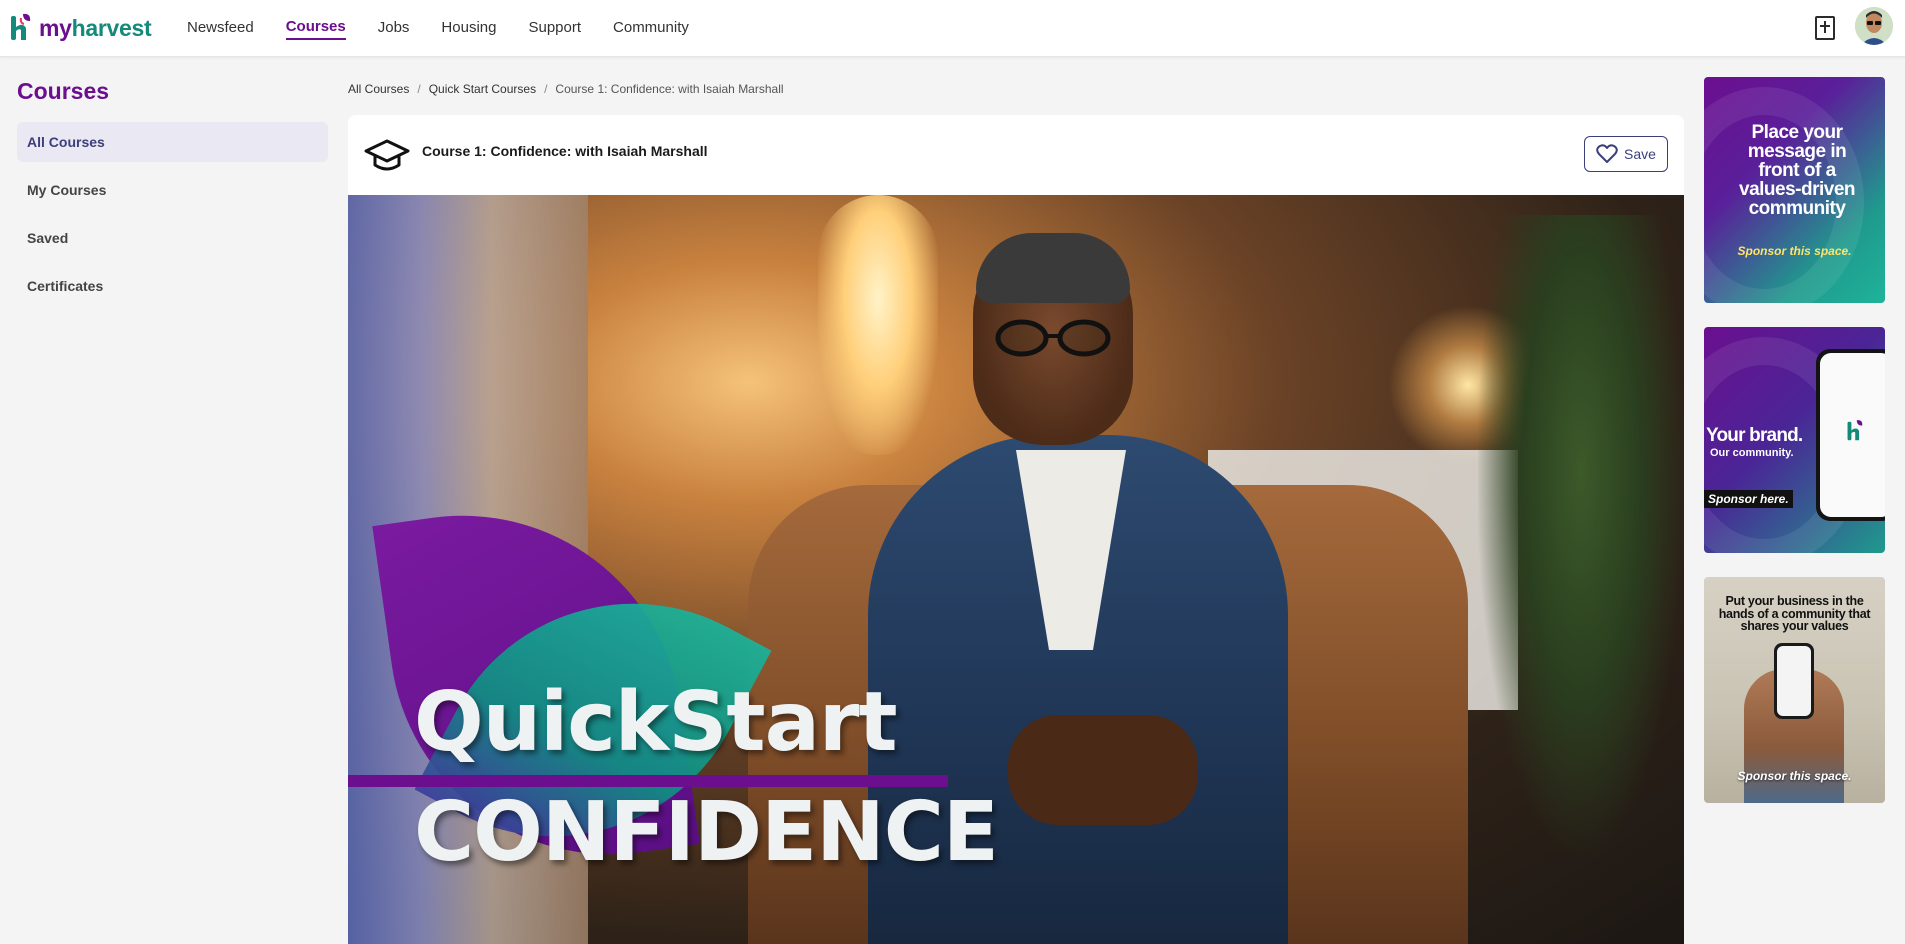 This screenshot has width=1905, height=944. Describe the element at coordinates (95, 27) in the screenshot. I see `logo-wordmark: myharvest` at that location.